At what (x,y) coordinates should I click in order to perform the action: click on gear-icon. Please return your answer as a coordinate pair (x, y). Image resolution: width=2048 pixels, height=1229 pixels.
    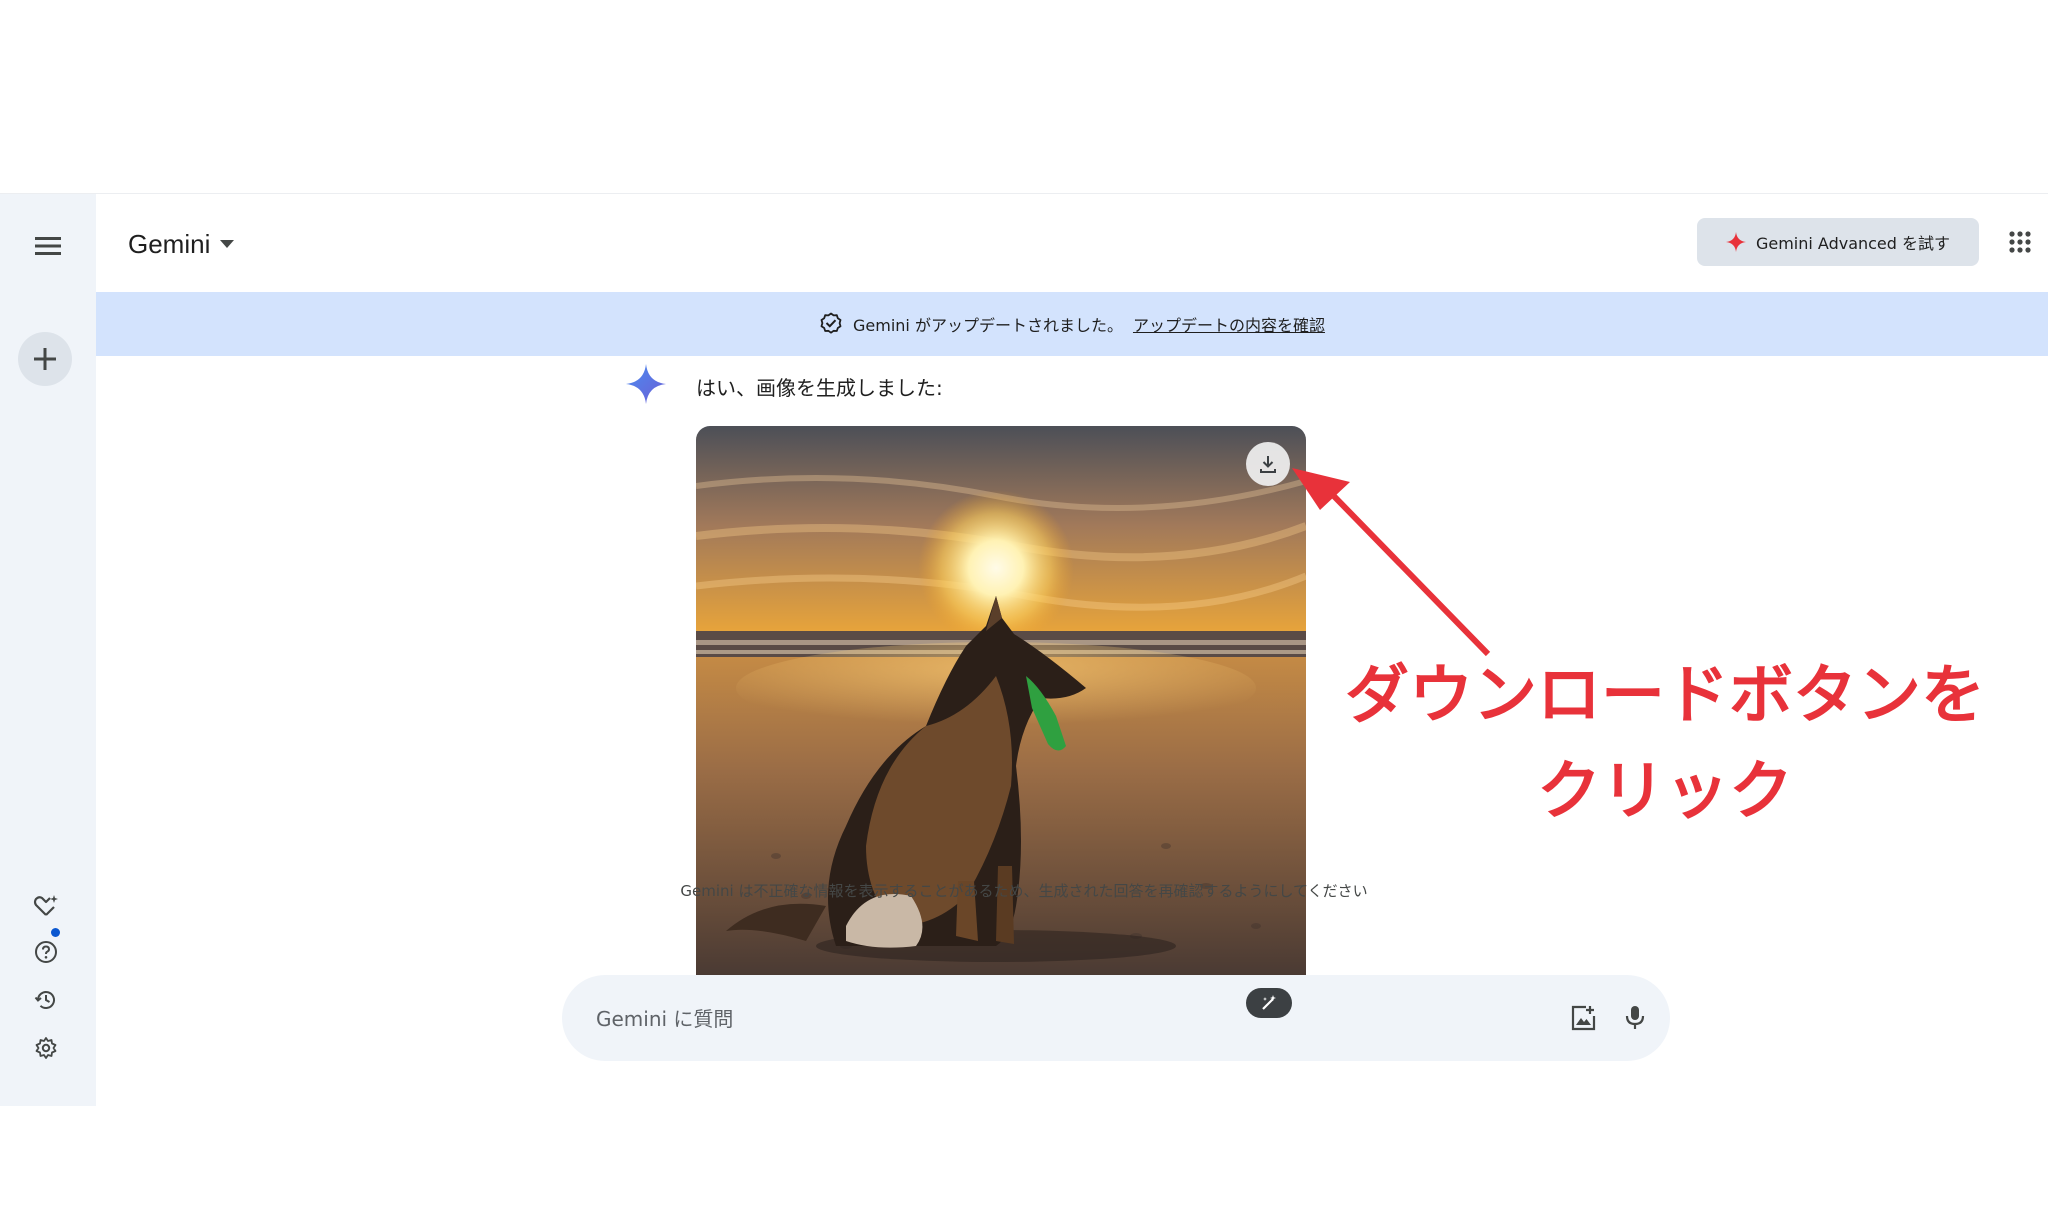
    Looking at the image, I should click on (46, 1048).